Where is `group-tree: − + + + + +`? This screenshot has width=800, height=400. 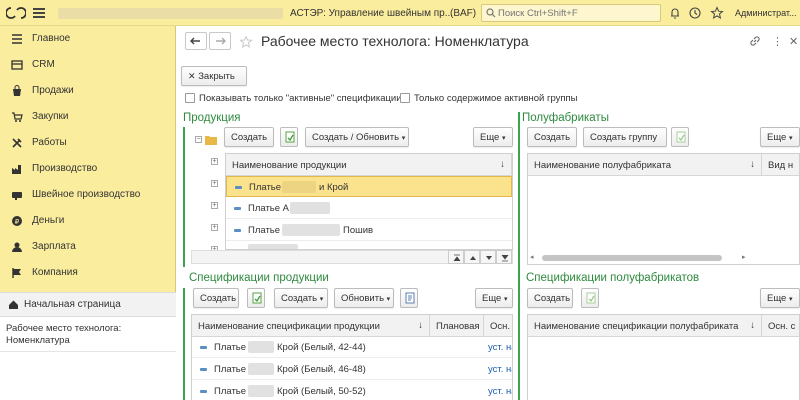 group-tree: − + + + + + is located at coordinates (207, 198).